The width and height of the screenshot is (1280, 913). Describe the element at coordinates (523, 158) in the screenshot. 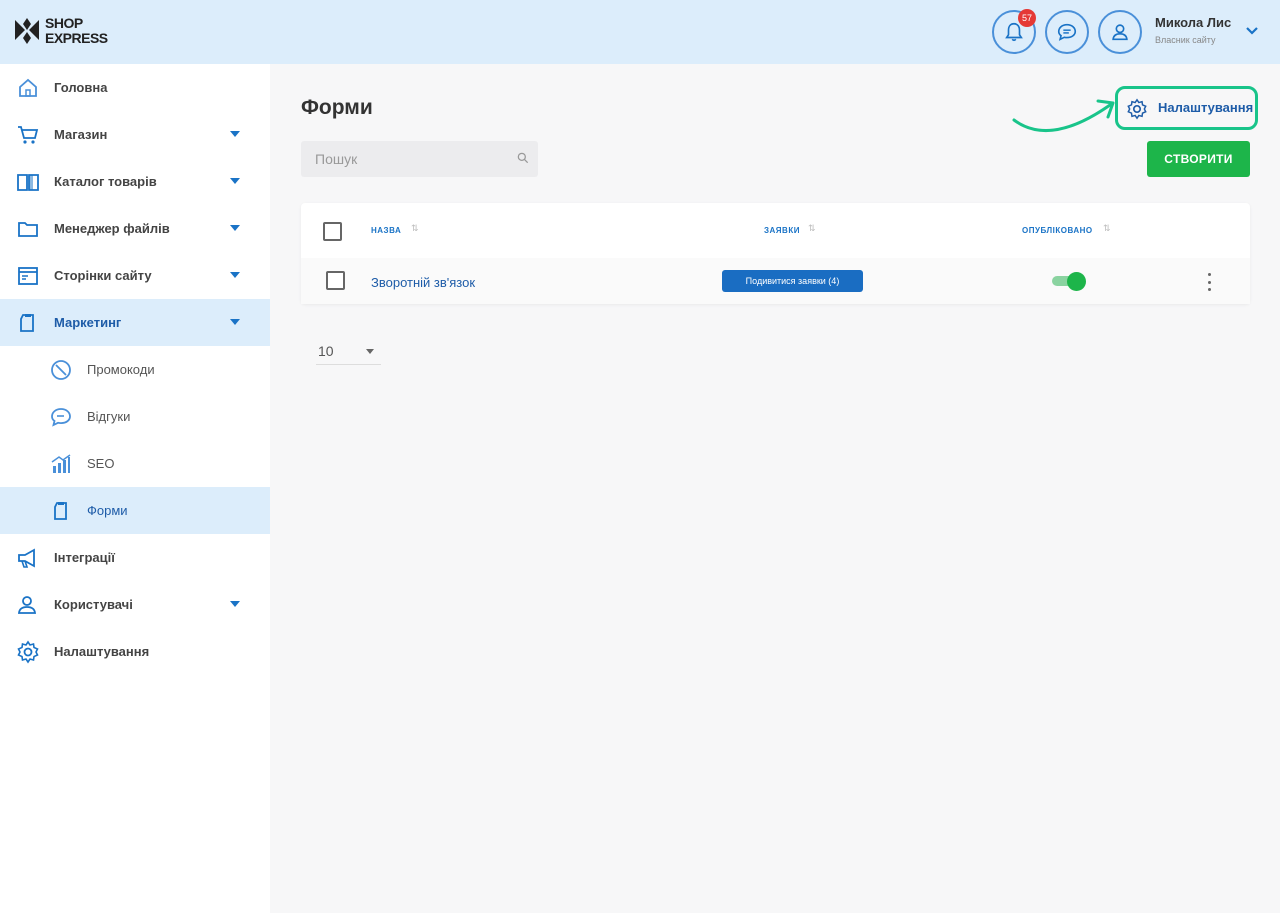

I see `search-icon` at that location.